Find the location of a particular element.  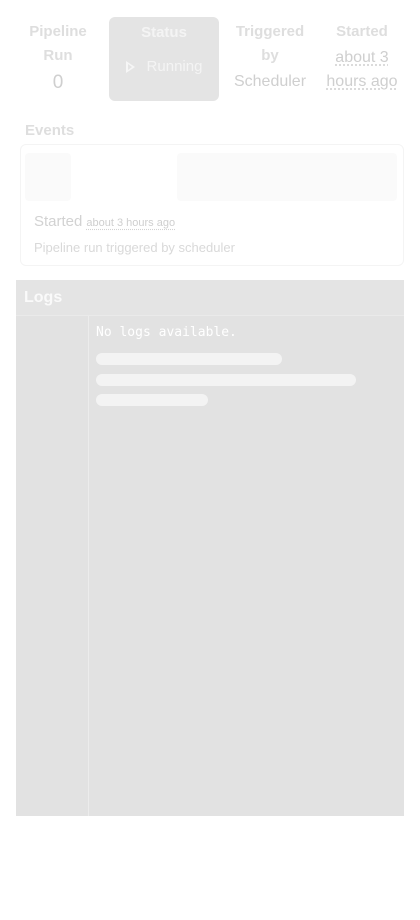

logs-empty-message: No logs available. is located at coordinates (166, 332).